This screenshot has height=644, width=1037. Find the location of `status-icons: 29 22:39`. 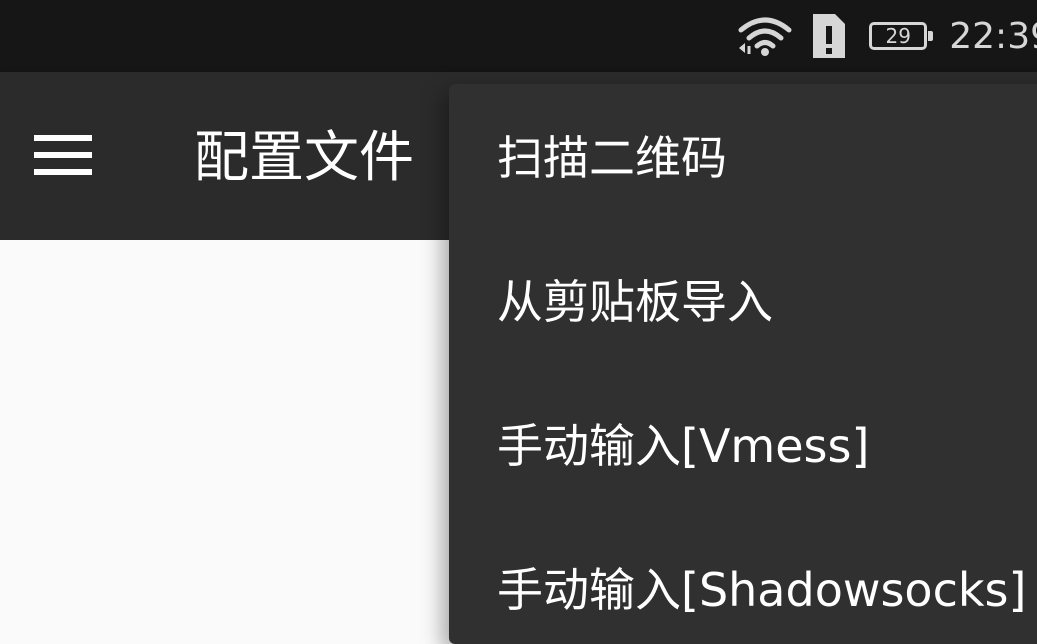

status-icons: 29 22:39 is located at coordinates (887, 36).